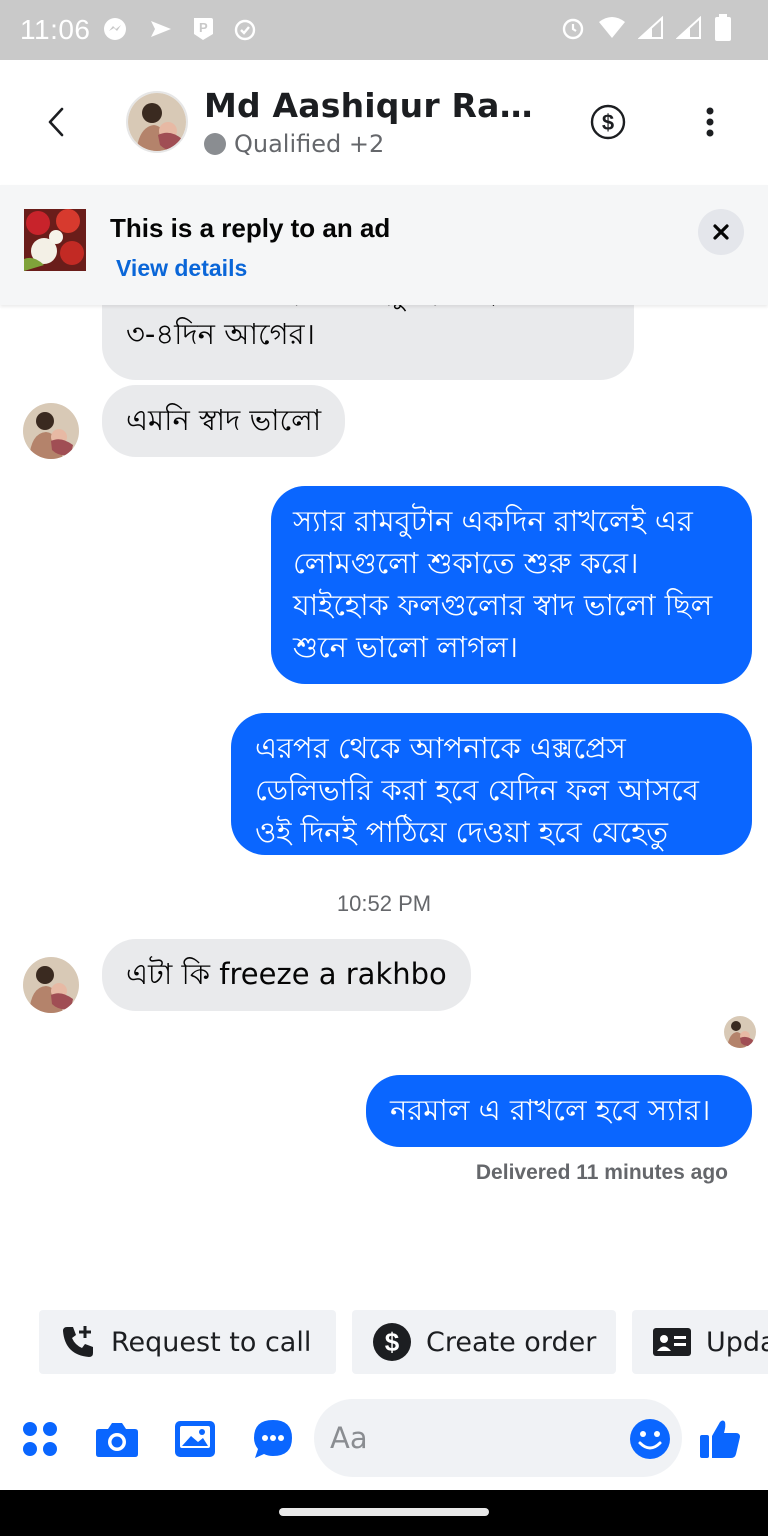  Describe the element at coordinates (309, 144) in the screenshot. I see `contact-status-label: Qualified +2` at that location.